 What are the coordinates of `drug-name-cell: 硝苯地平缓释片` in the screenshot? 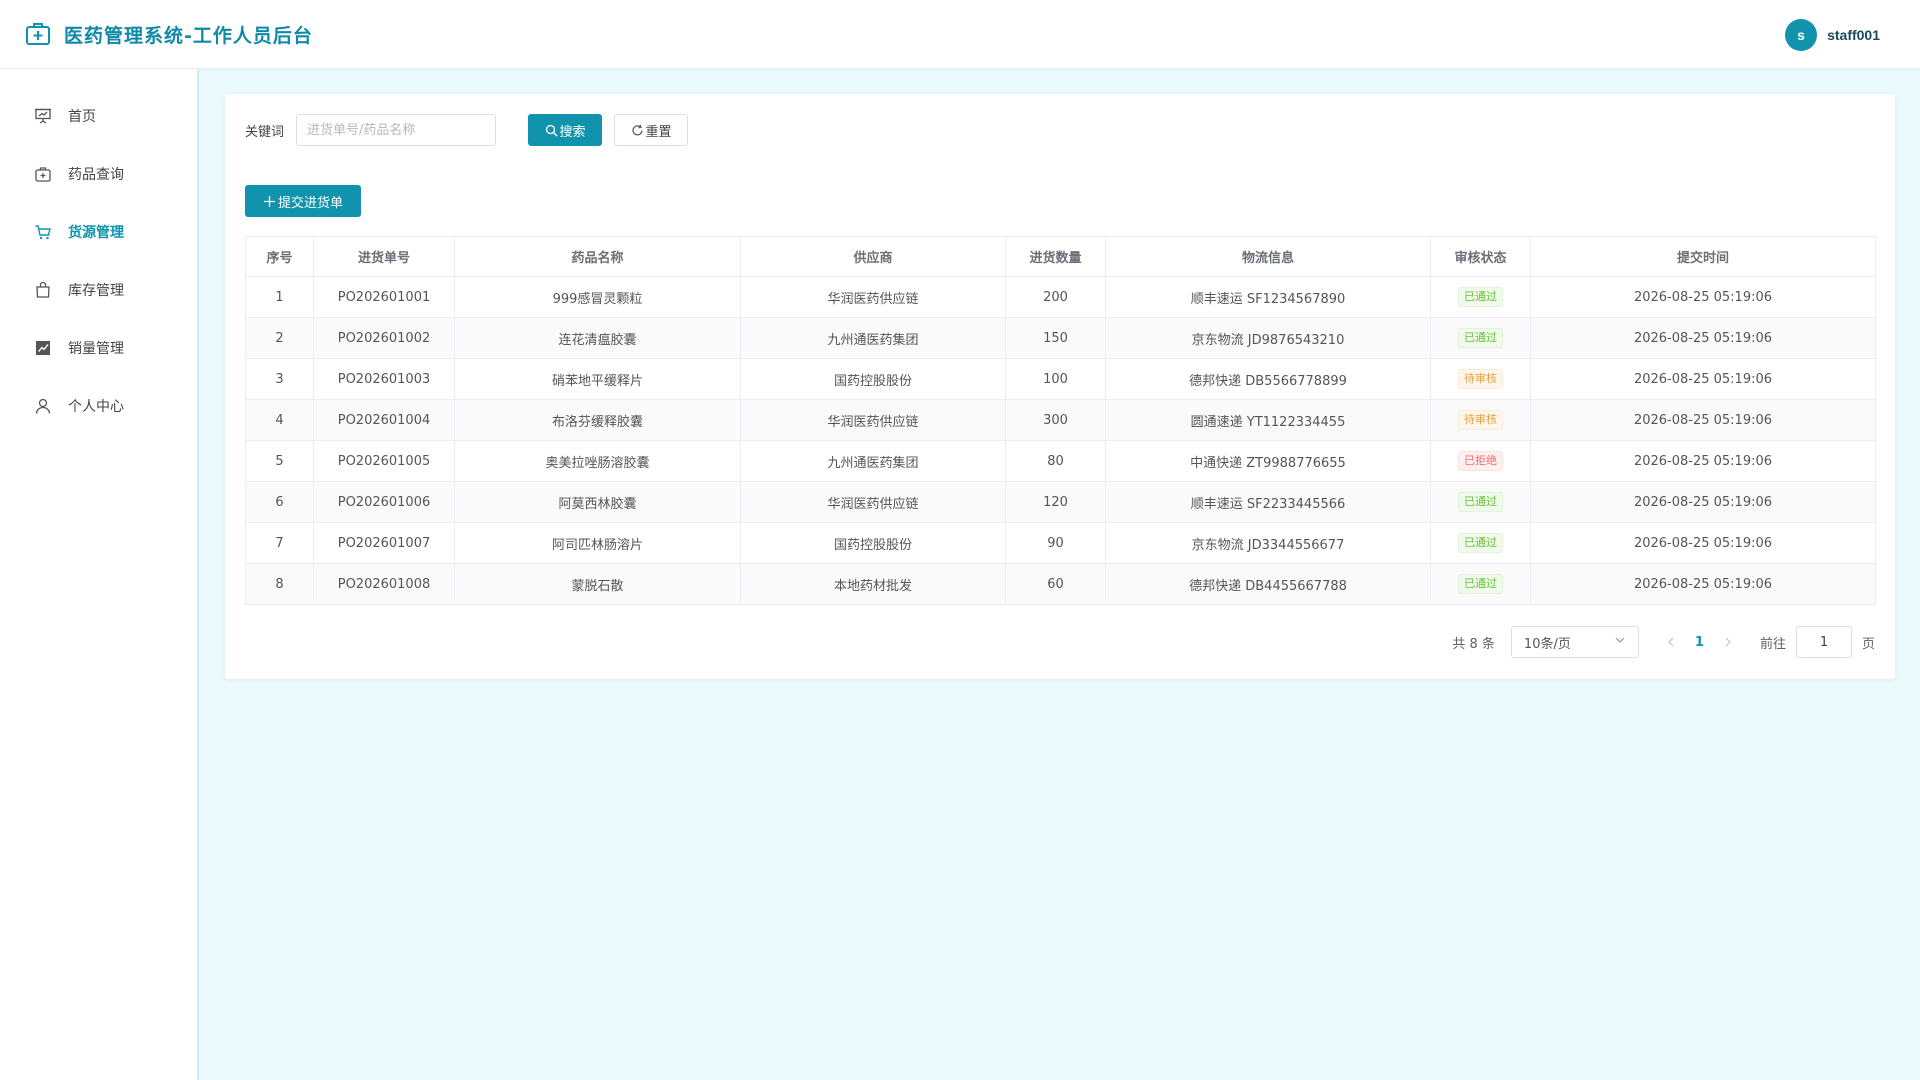 It's located at (597, 379).